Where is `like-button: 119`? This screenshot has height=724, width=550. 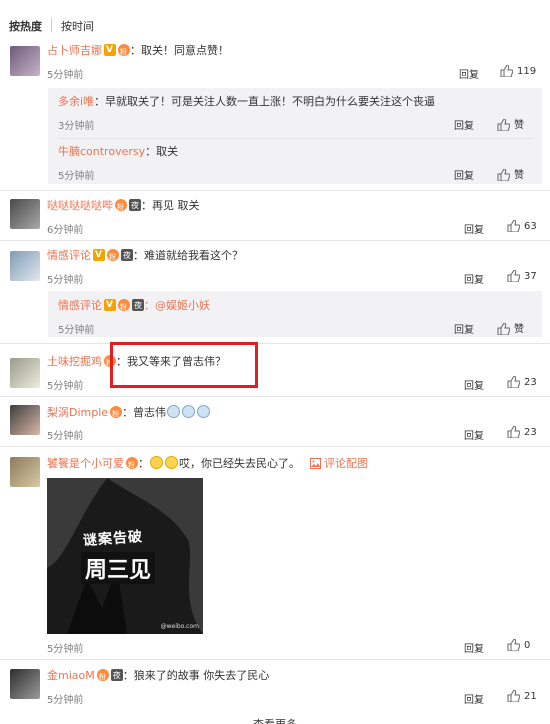 like-button: 119 is located at coordinates (518, 71).